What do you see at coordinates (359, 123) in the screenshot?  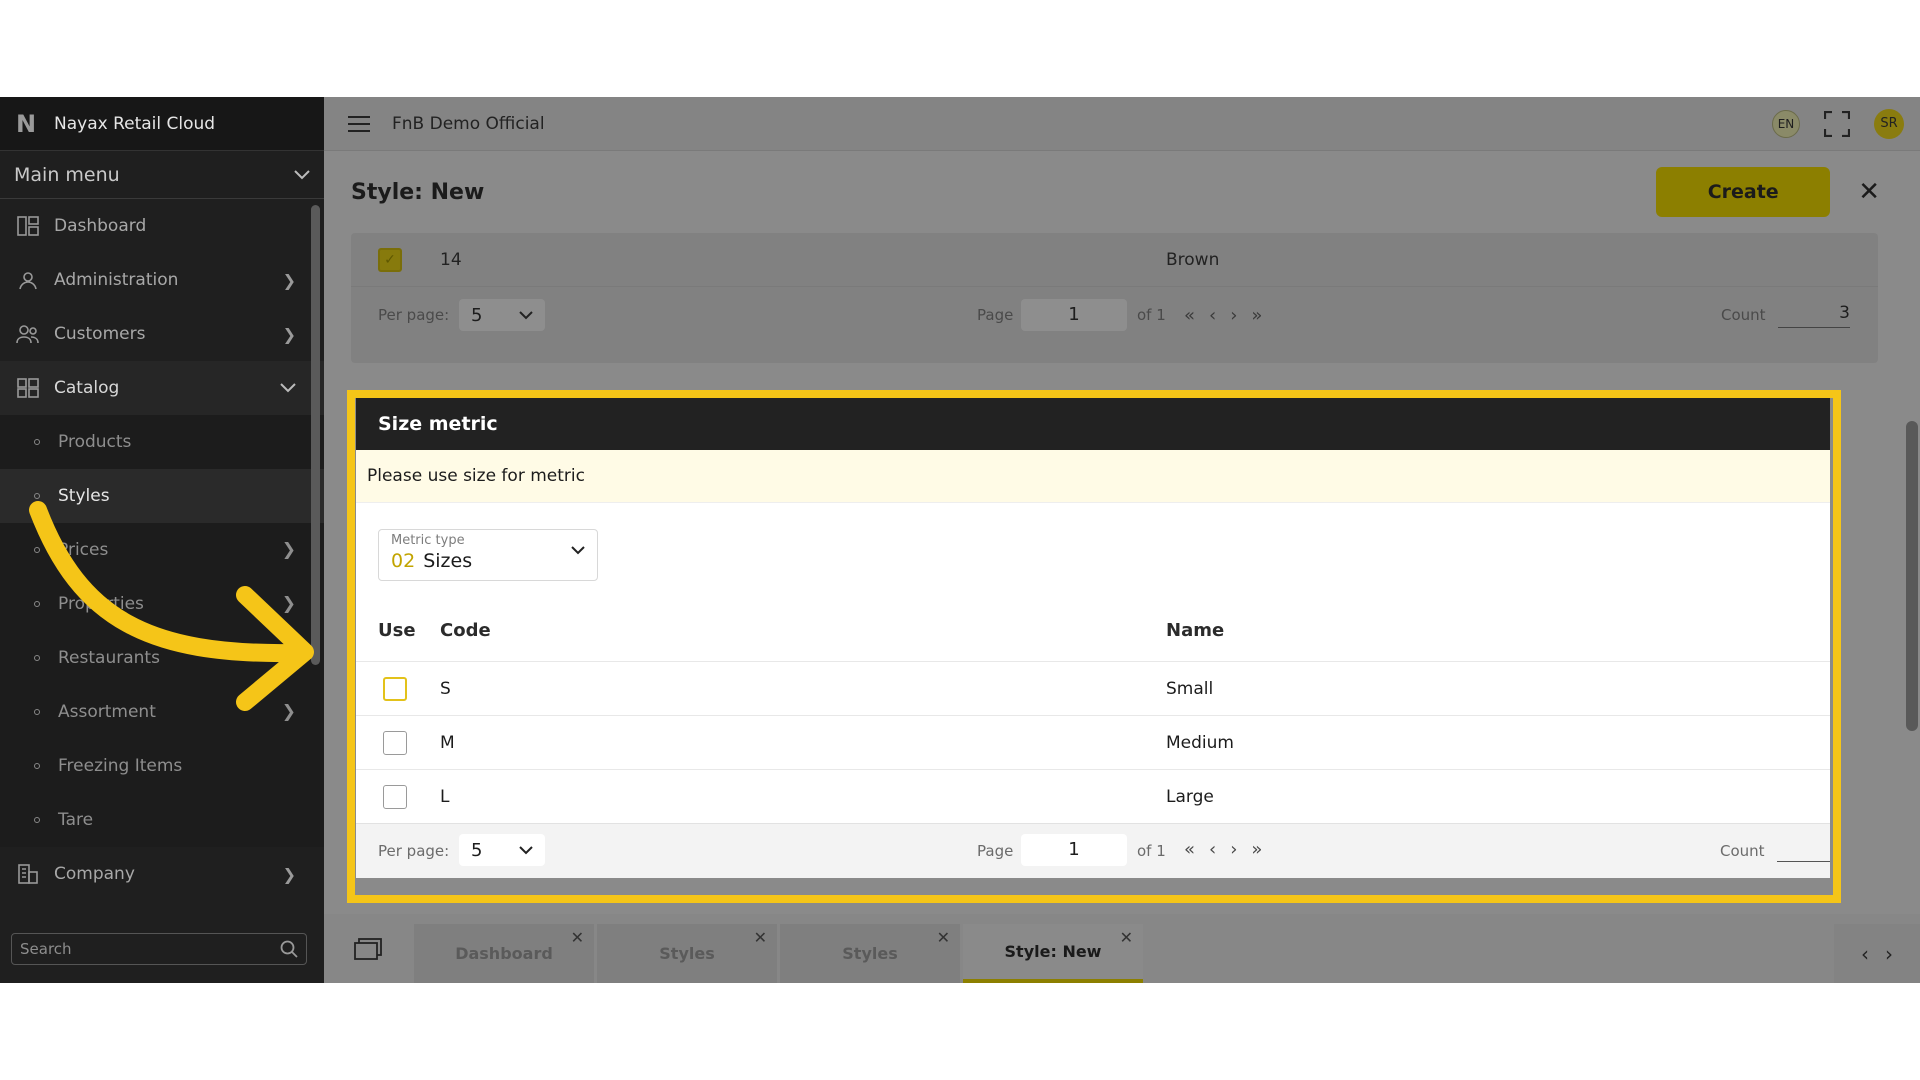 I see `hamburger-menu-icon` at bounding box center [359, 123].